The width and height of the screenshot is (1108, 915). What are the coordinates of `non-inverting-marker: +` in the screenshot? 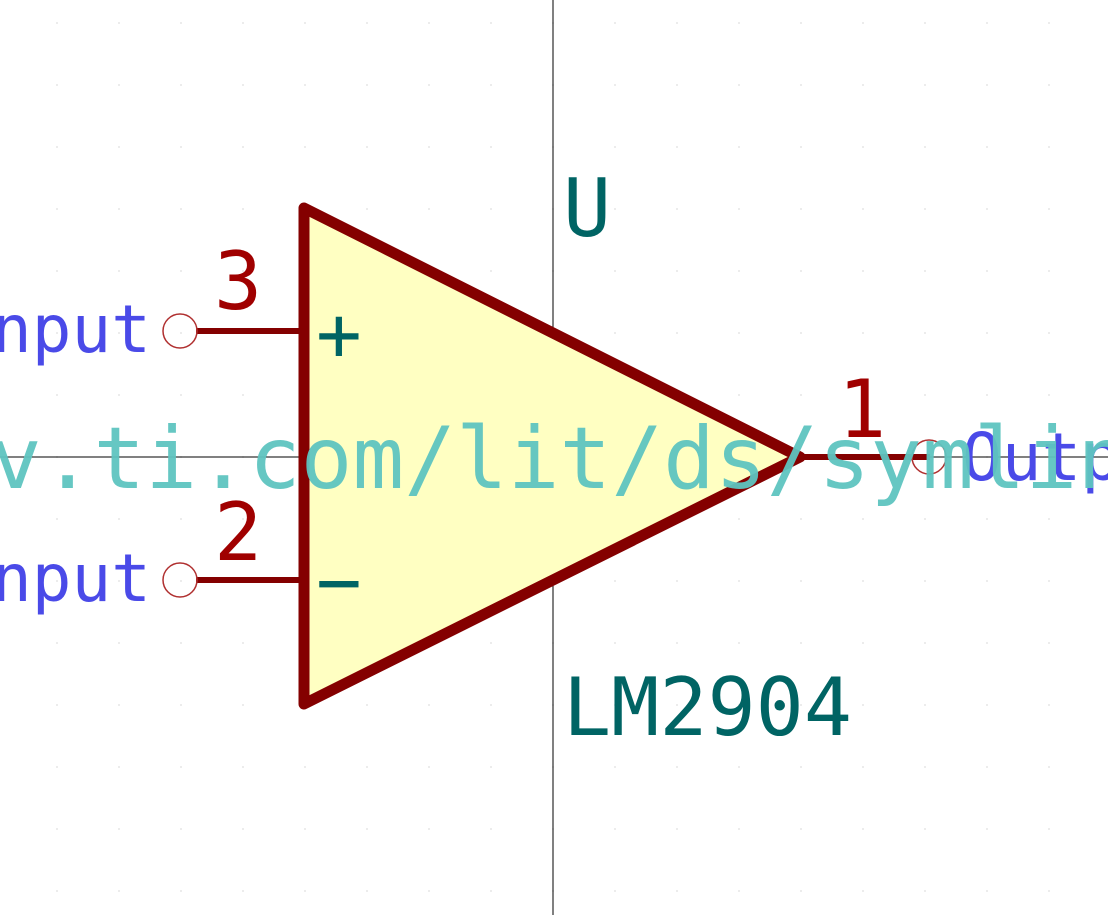 It's located at (339, 333).